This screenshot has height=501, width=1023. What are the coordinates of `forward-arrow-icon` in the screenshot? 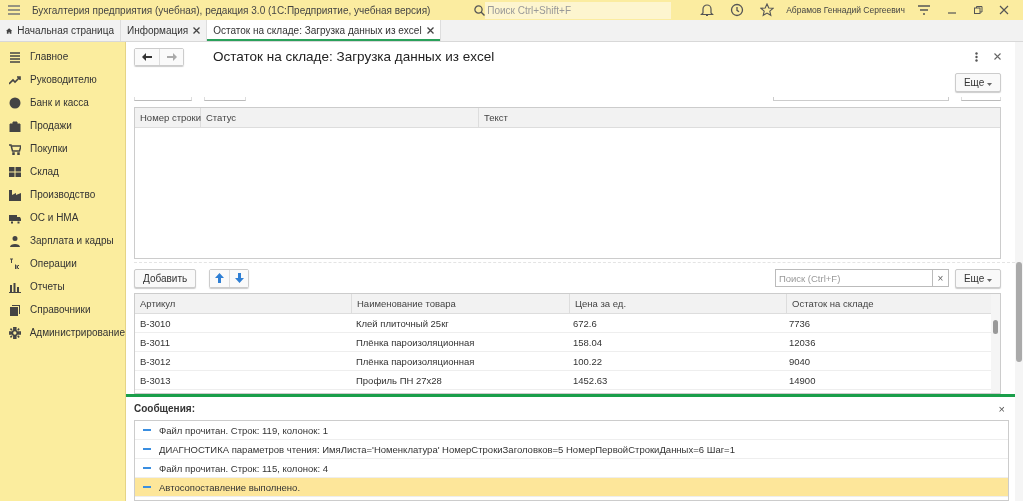 It's located at (171, 56).